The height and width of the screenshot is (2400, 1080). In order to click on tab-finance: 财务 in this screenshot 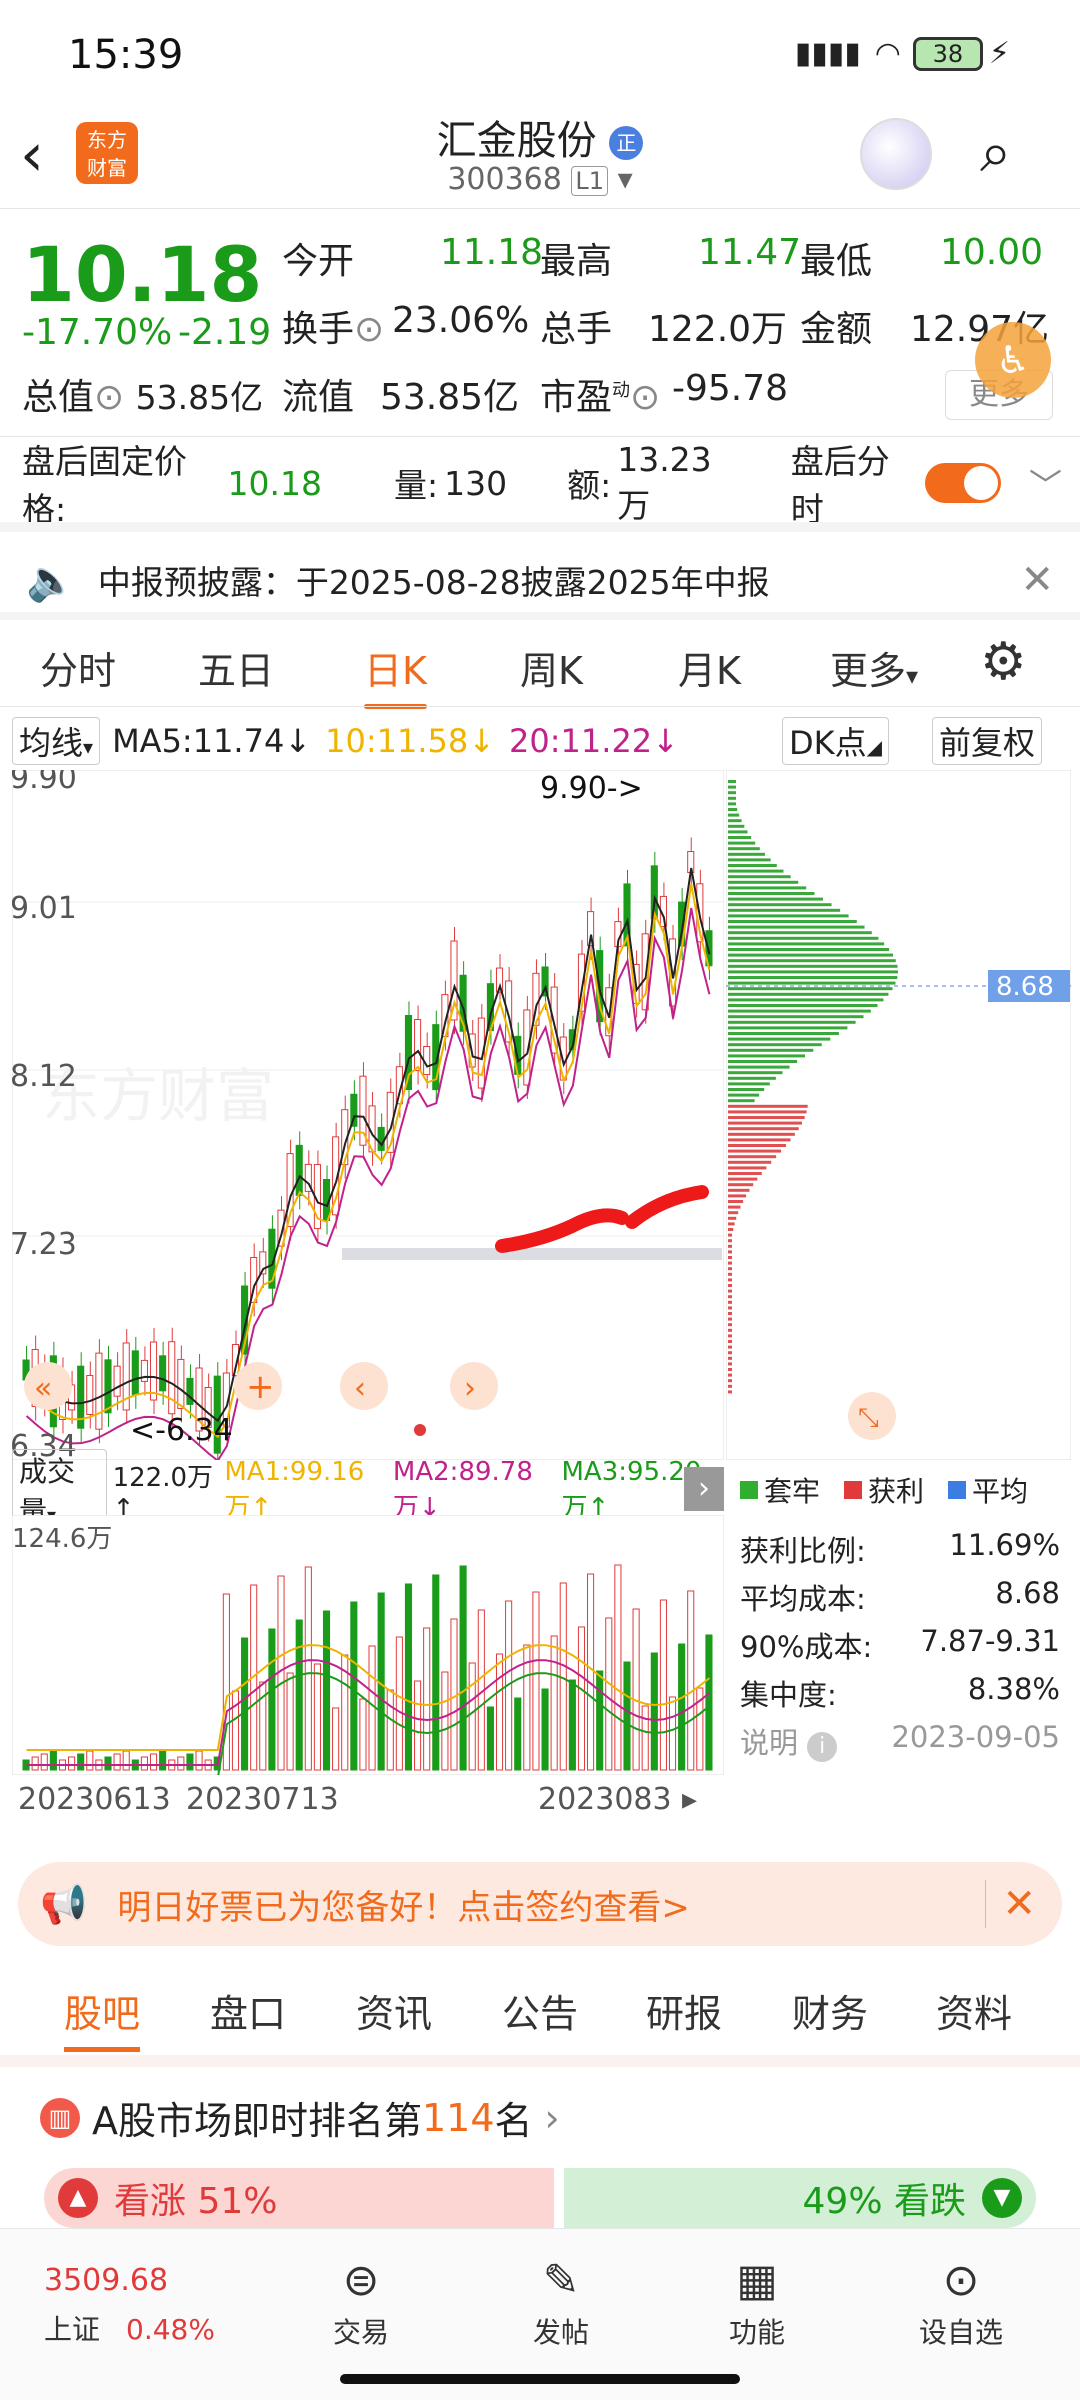, I will do `click(830, 2010)`.